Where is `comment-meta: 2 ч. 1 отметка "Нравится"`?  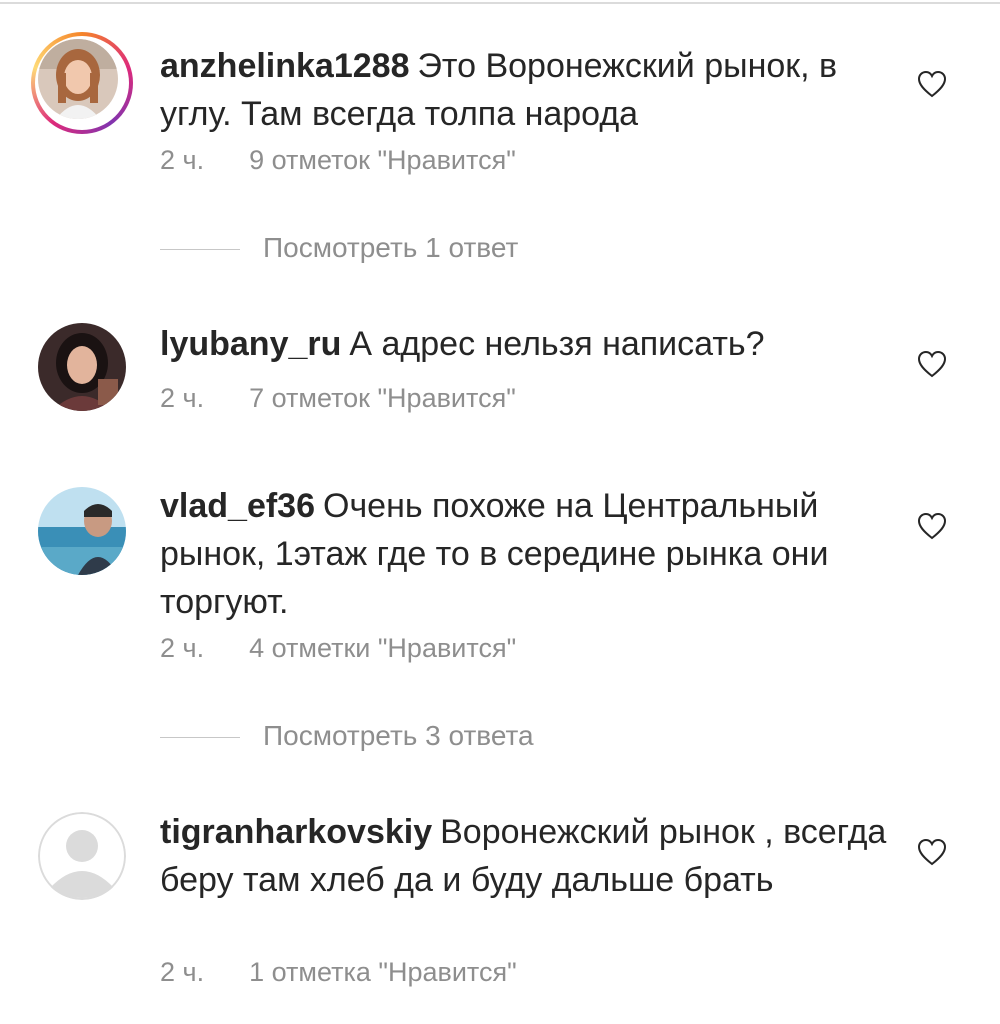
comment-meta: 2 ч. 1 отметка "Нравится" is located at coordinates (338, 972).